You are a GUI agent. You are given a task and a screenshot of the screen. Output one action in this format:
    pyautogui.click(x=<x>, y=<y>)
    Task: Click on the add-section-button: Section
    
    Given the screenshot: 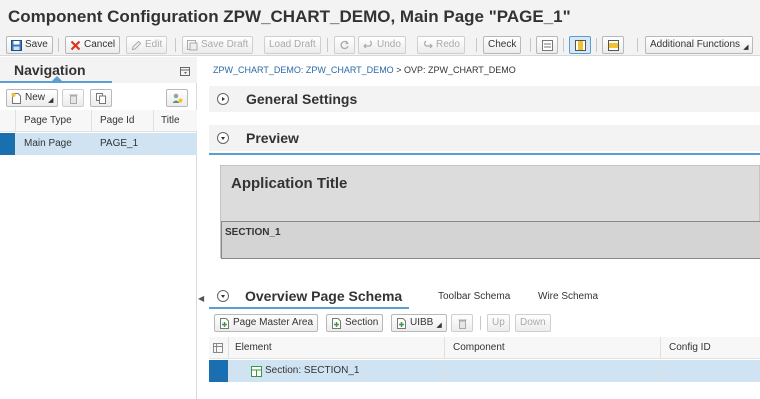 What is the action you would take?
    pyautogui.click(x=355, y=323)
    